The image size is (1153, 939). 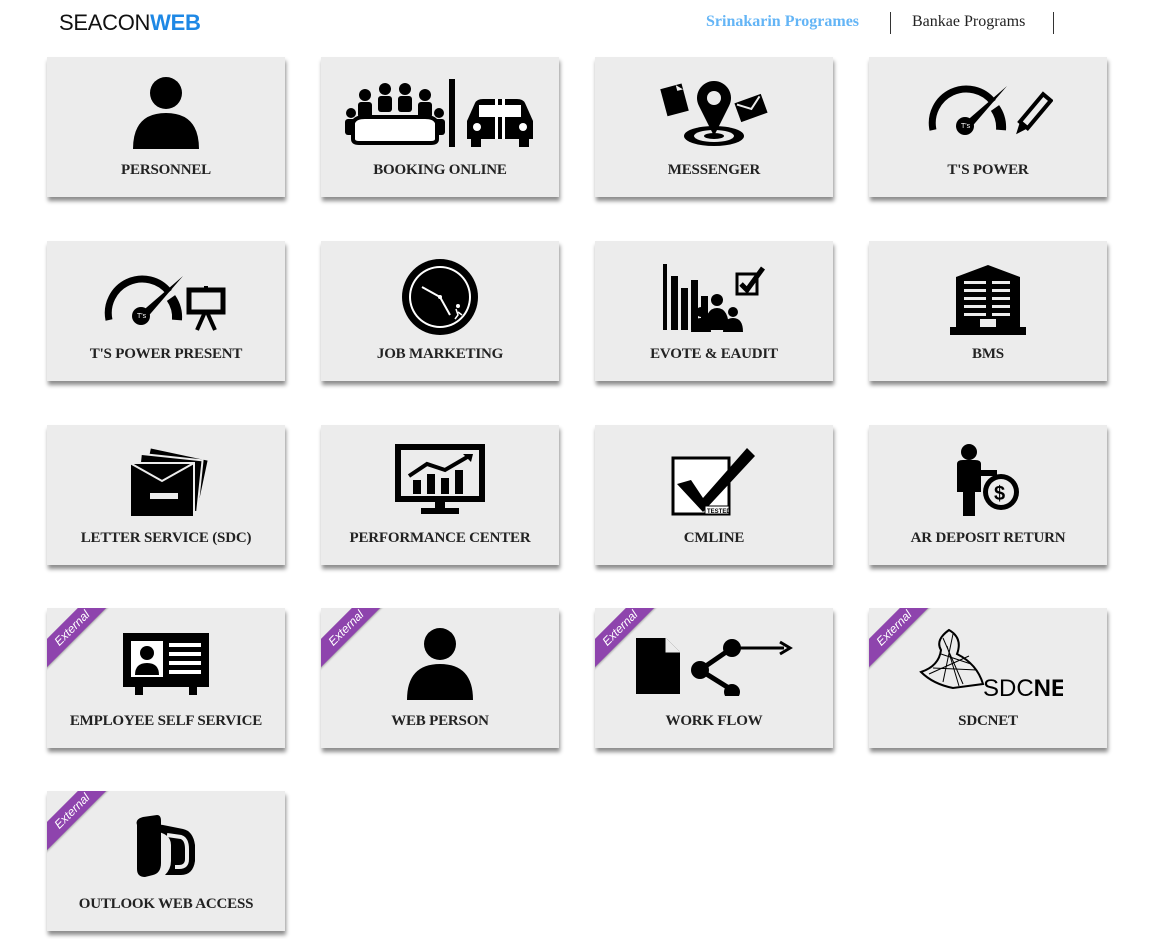 What do you see at coordinates (968, 22) in the screenshot?
I see `nav-bankae-programs: Bankae Programs` at bounding box center [968, 22].